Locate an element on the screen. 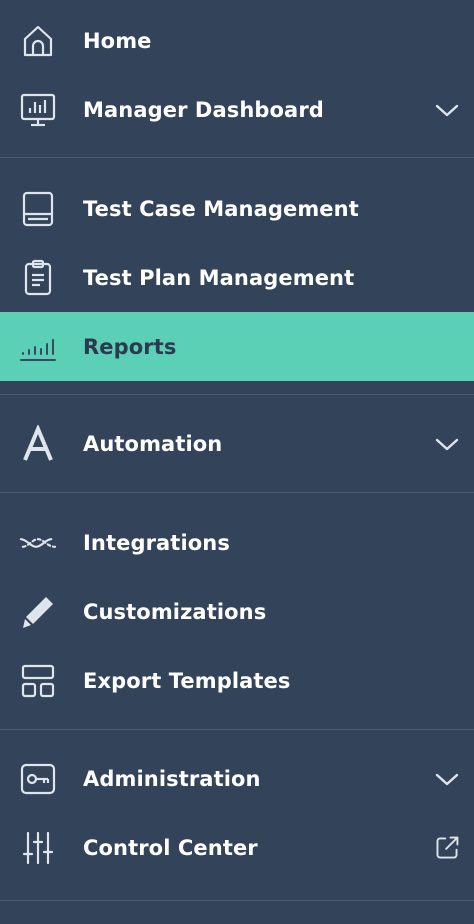 This screenshot has width=474, height=924. sidebar-item-export-templates: Export Templates is located at coordinates (237, 680).